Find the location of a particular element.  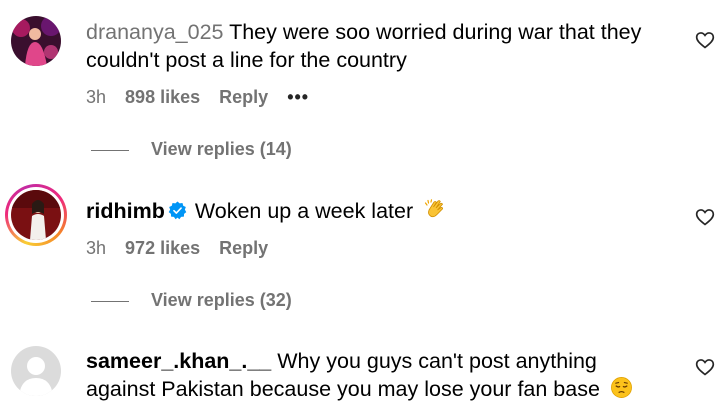

comment-likes: 898 likes is located at coordinates (162, 97).